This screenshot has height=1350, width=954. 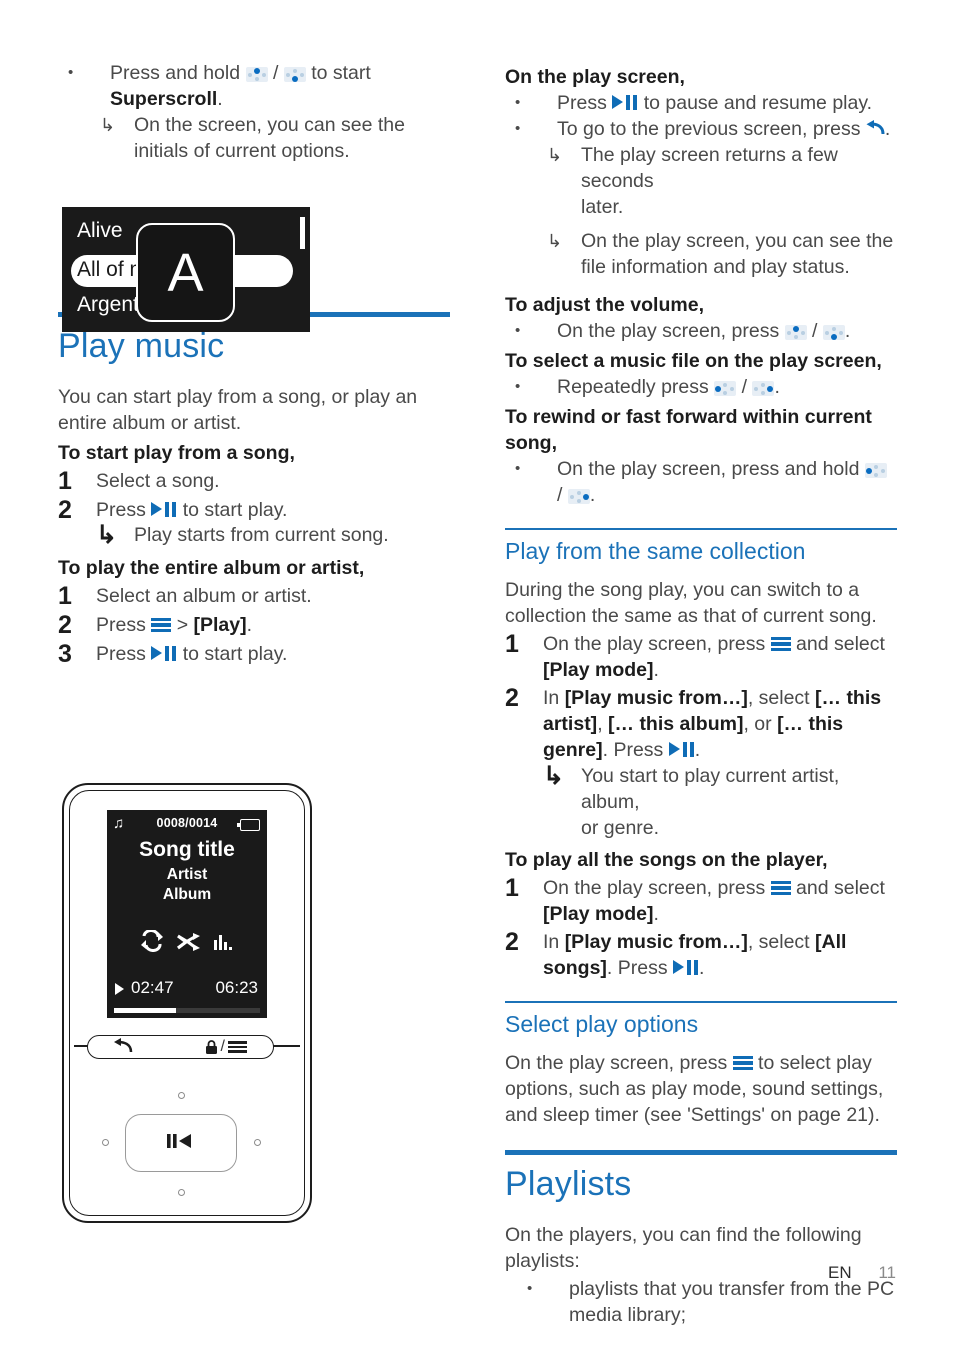 I want to click on scrollbar, so click(x=302, y=233).